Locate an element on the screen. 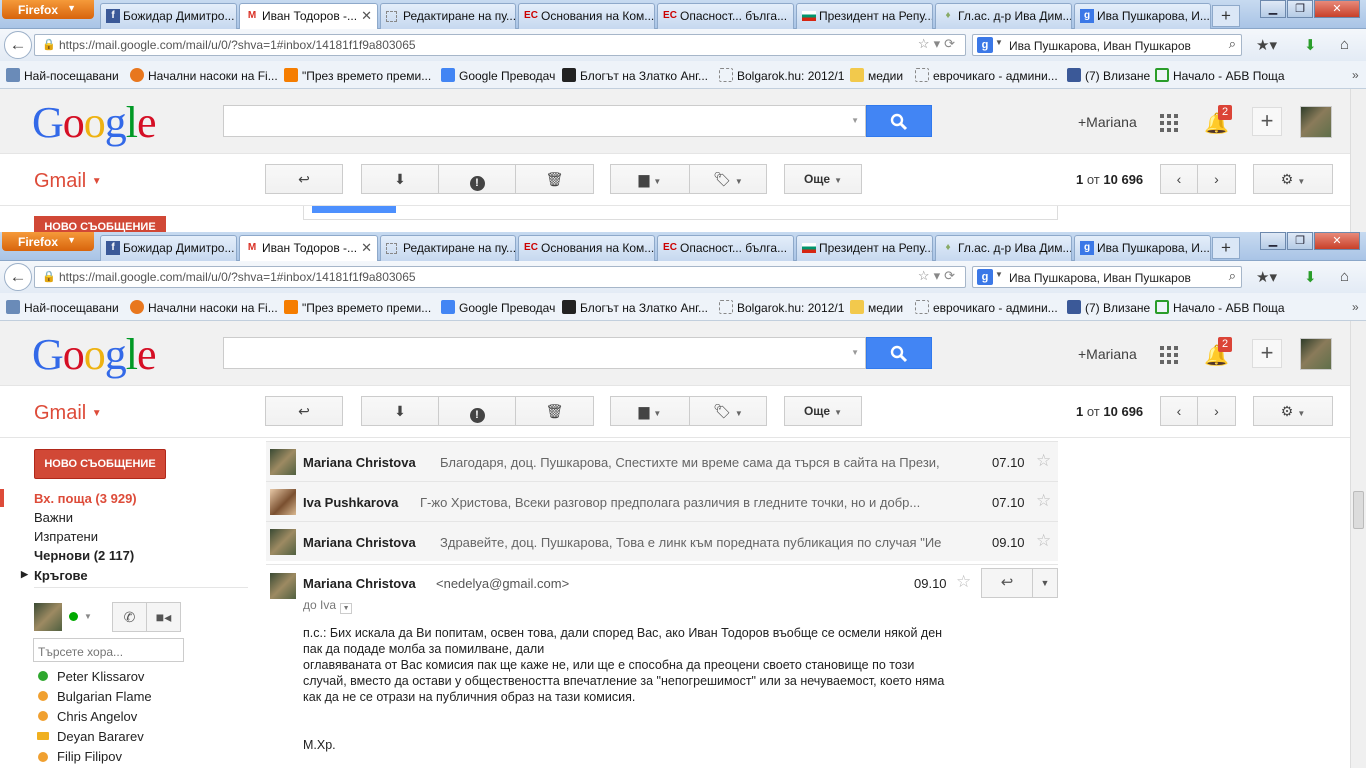  voice-call-button: ✆ is located at coordinates (129, 617).